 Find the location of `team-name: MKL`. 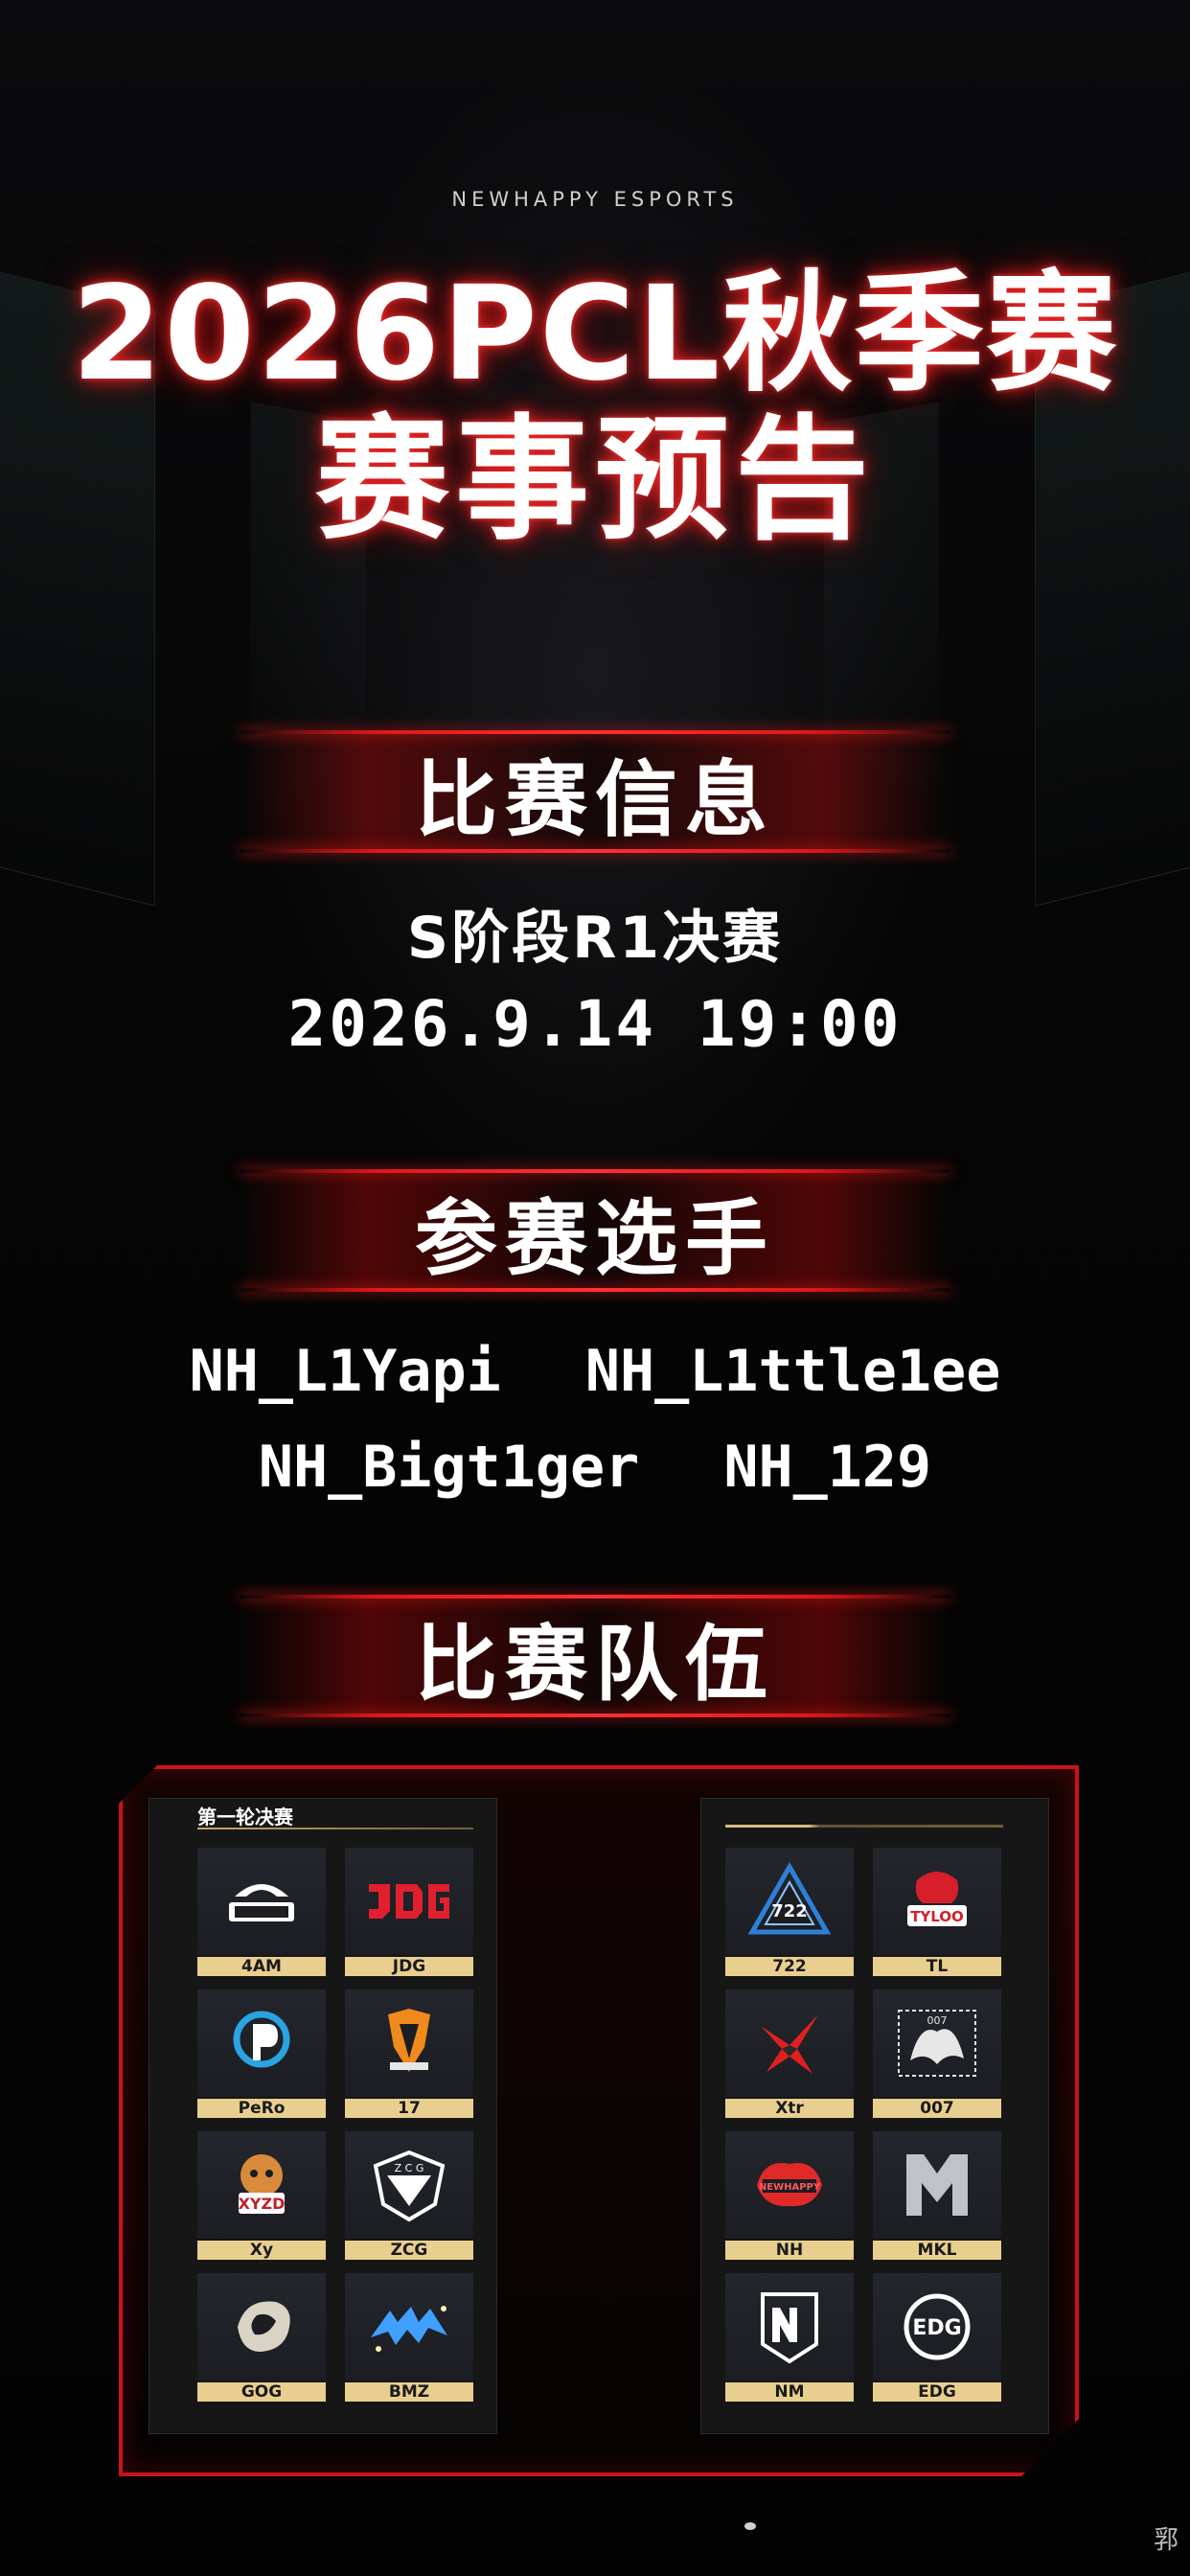

team-name: MKL is located at coordinates (937, 2250).